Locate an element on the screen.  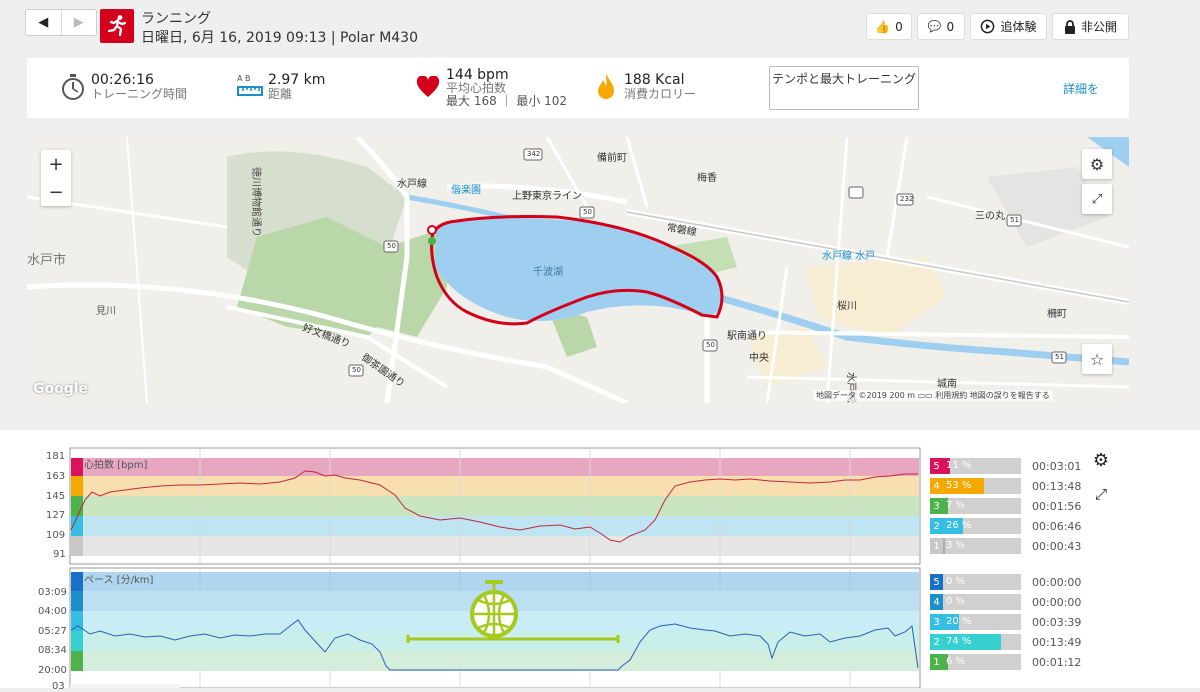
pace-ytick: 08:34 is located at coordinates (52, 650).